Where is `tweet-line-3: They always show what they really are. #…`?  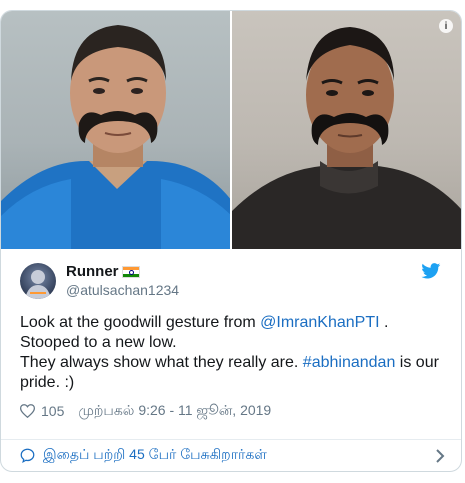
tweet-line-3: They always show what they really are. #… is located at coordinates (232, 373).